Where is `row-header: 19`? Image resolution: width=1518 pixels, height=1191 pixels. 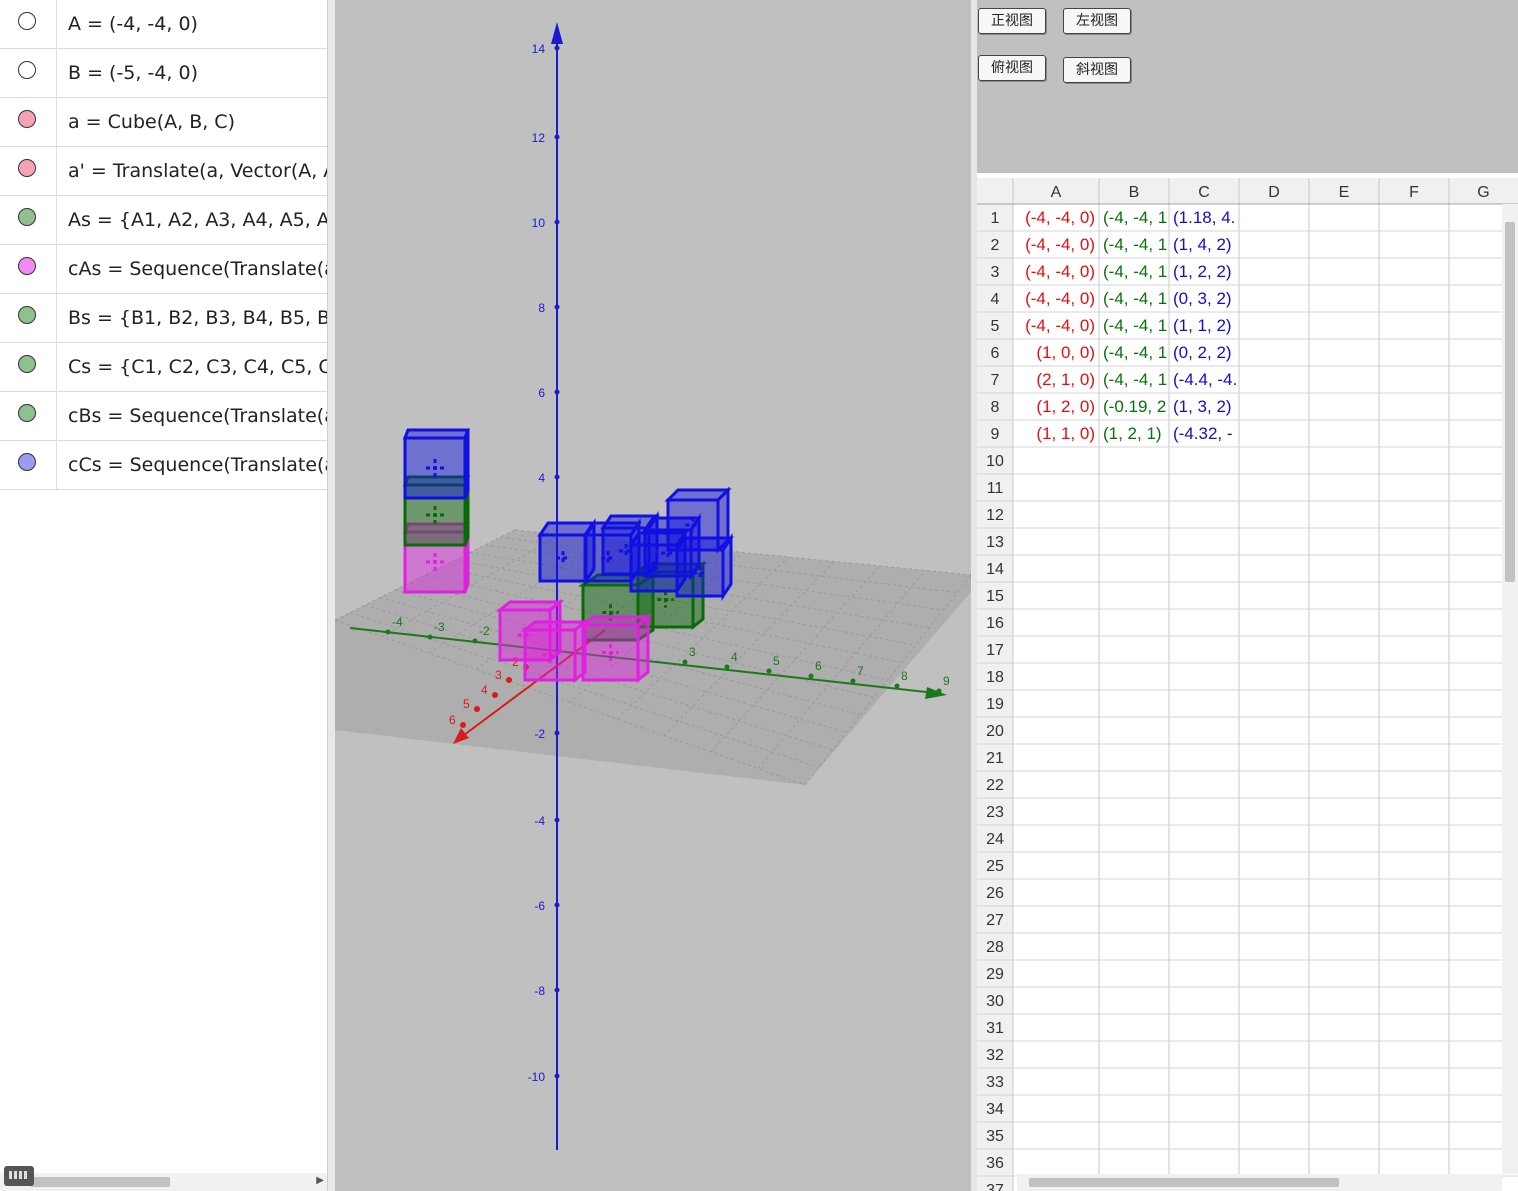
row-header: 19 is located at coordinates (995, 704).